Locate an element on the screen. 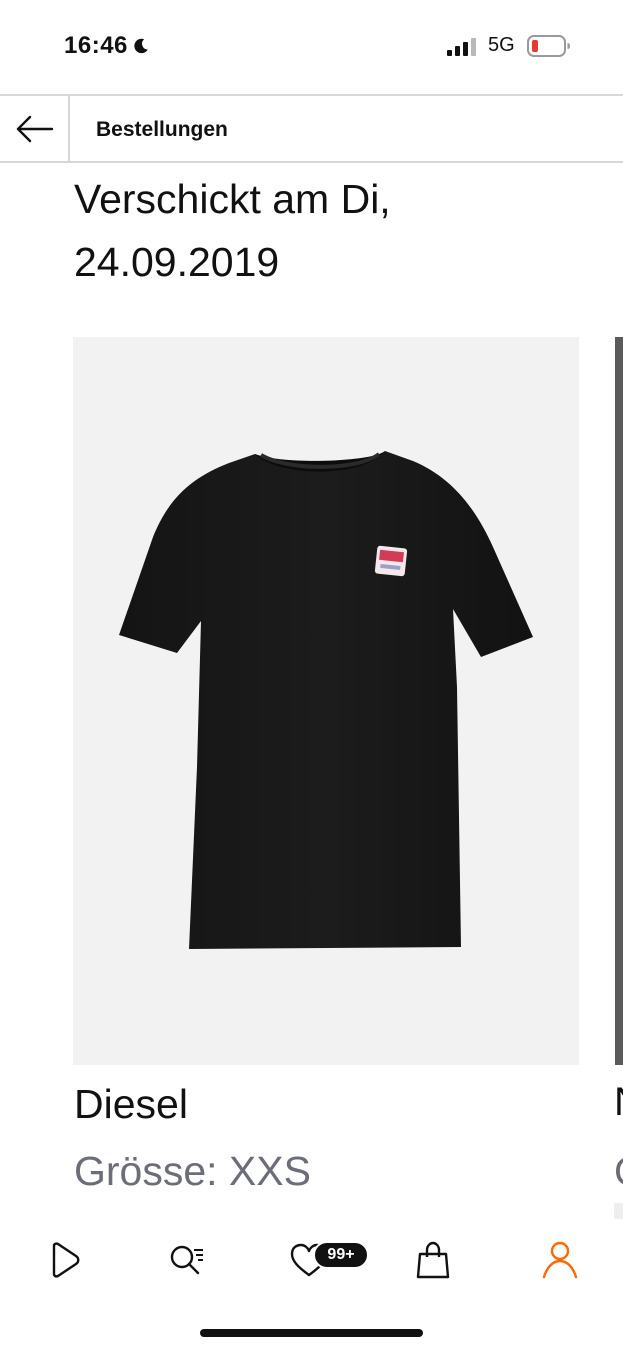 This screenshot has height=1350, width=623. arrow-left-icon is located at coordinates (35, 128).